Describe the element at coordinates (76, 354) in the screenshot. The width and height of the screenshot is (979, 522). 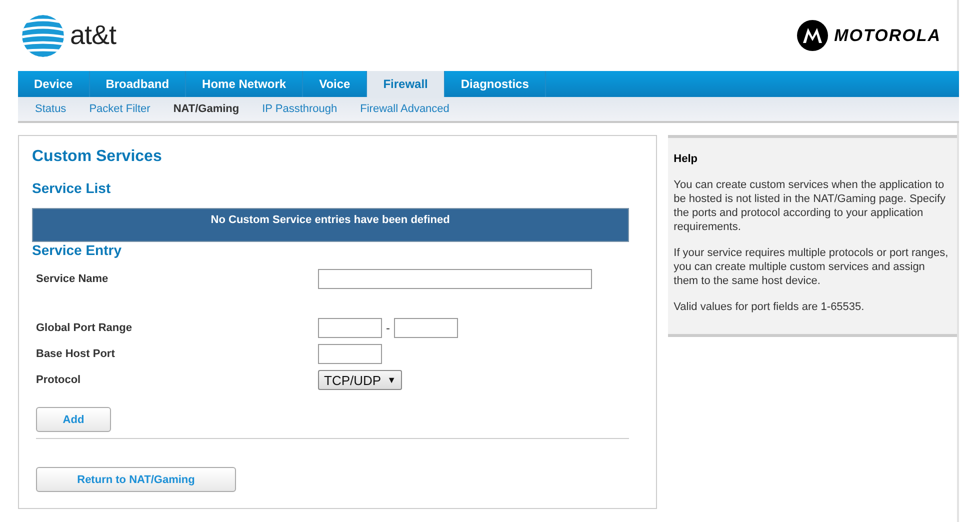
I see `field-label: Base Host Port` at that location.